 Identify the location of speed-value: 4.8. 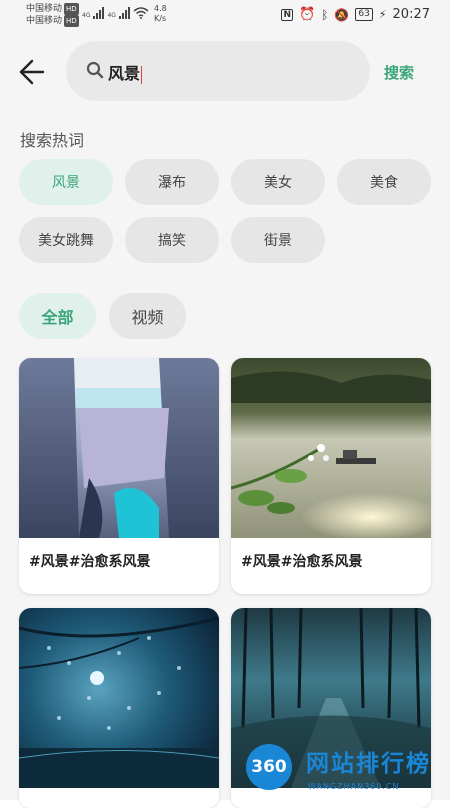
(160, 8).